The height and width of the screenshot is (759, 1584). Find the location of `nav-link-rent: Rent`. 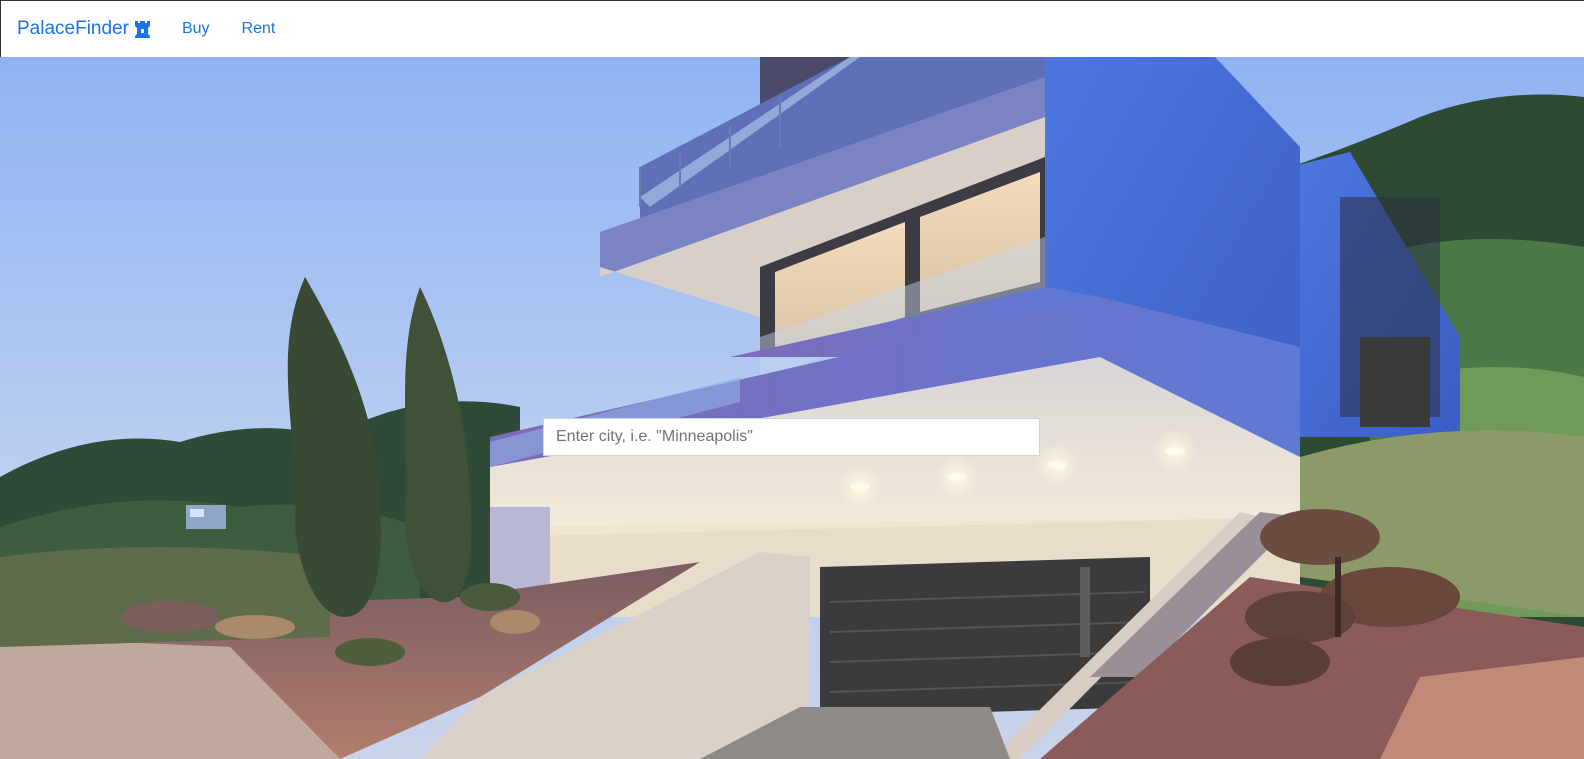

nav-link-rent: Rent is located at coordinates (259, 29).